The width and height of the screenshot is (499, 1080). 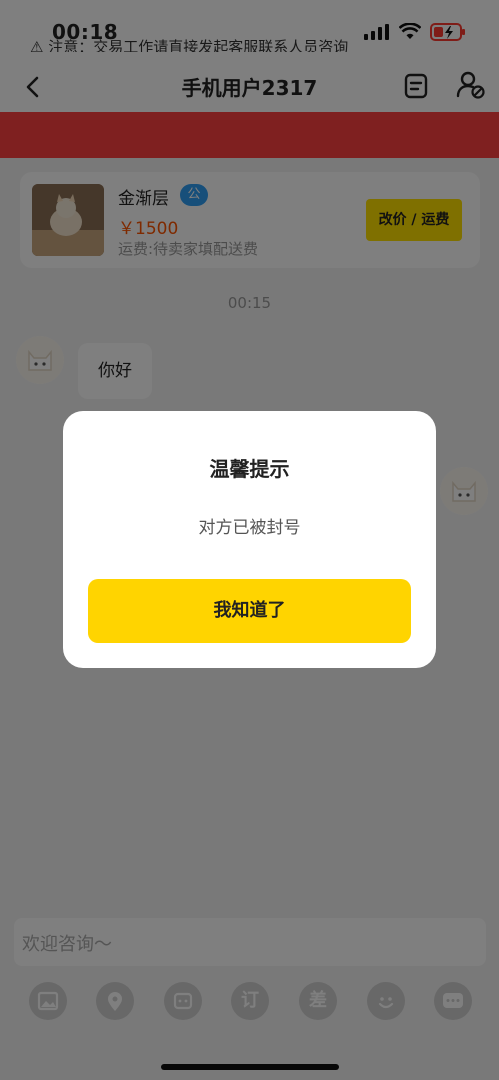 I want to click on dialog-message: 对方已被封号, so click(x=249, y=528).